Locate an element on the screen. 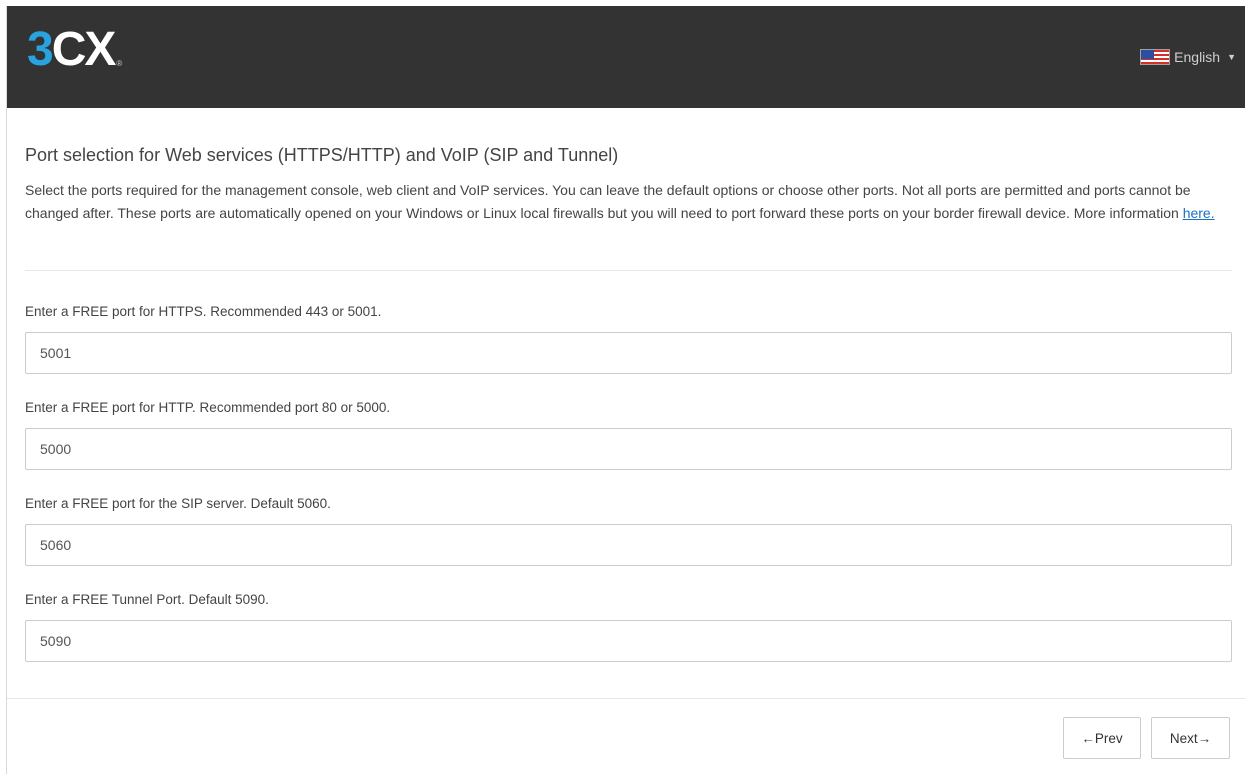  us-flag-icon is located at coordinates (1155, 57).